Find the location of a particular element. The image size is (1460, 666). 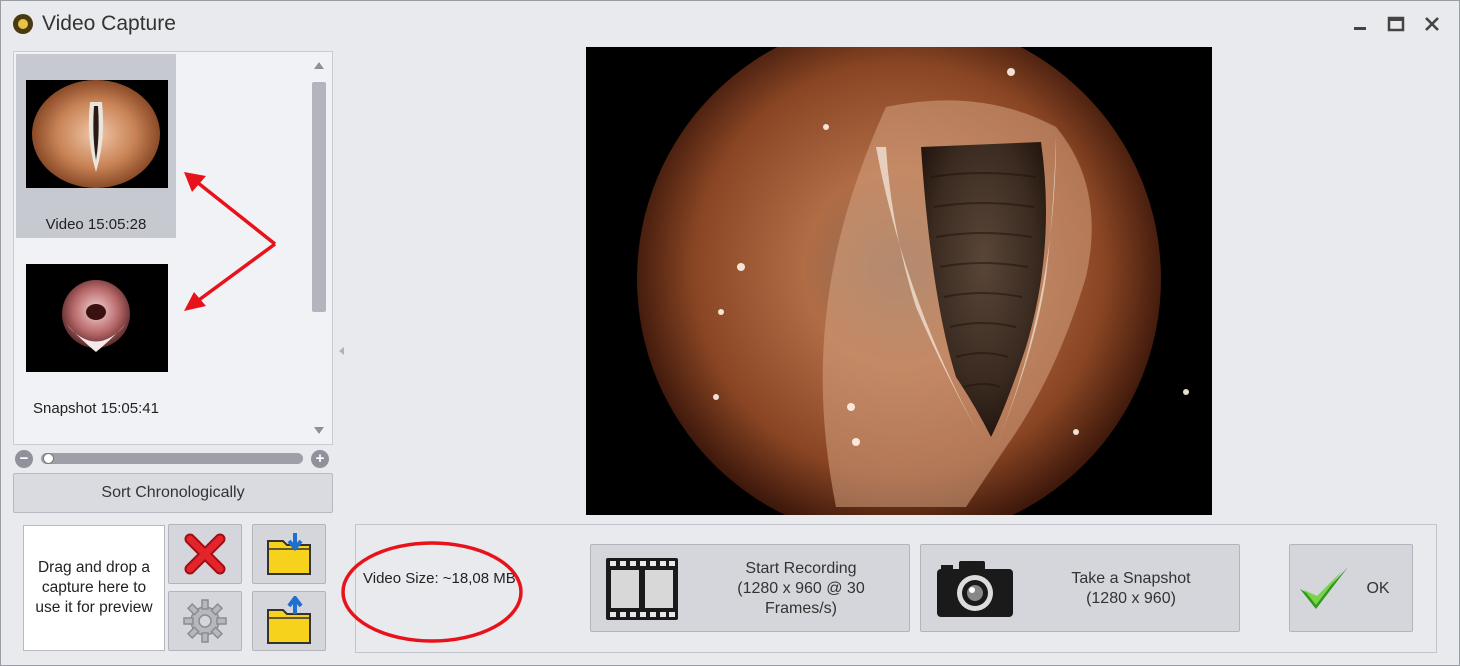

take-snapshot-button: Take a Snapshot (1280 x 960) is located at coordinates (1080, 588).